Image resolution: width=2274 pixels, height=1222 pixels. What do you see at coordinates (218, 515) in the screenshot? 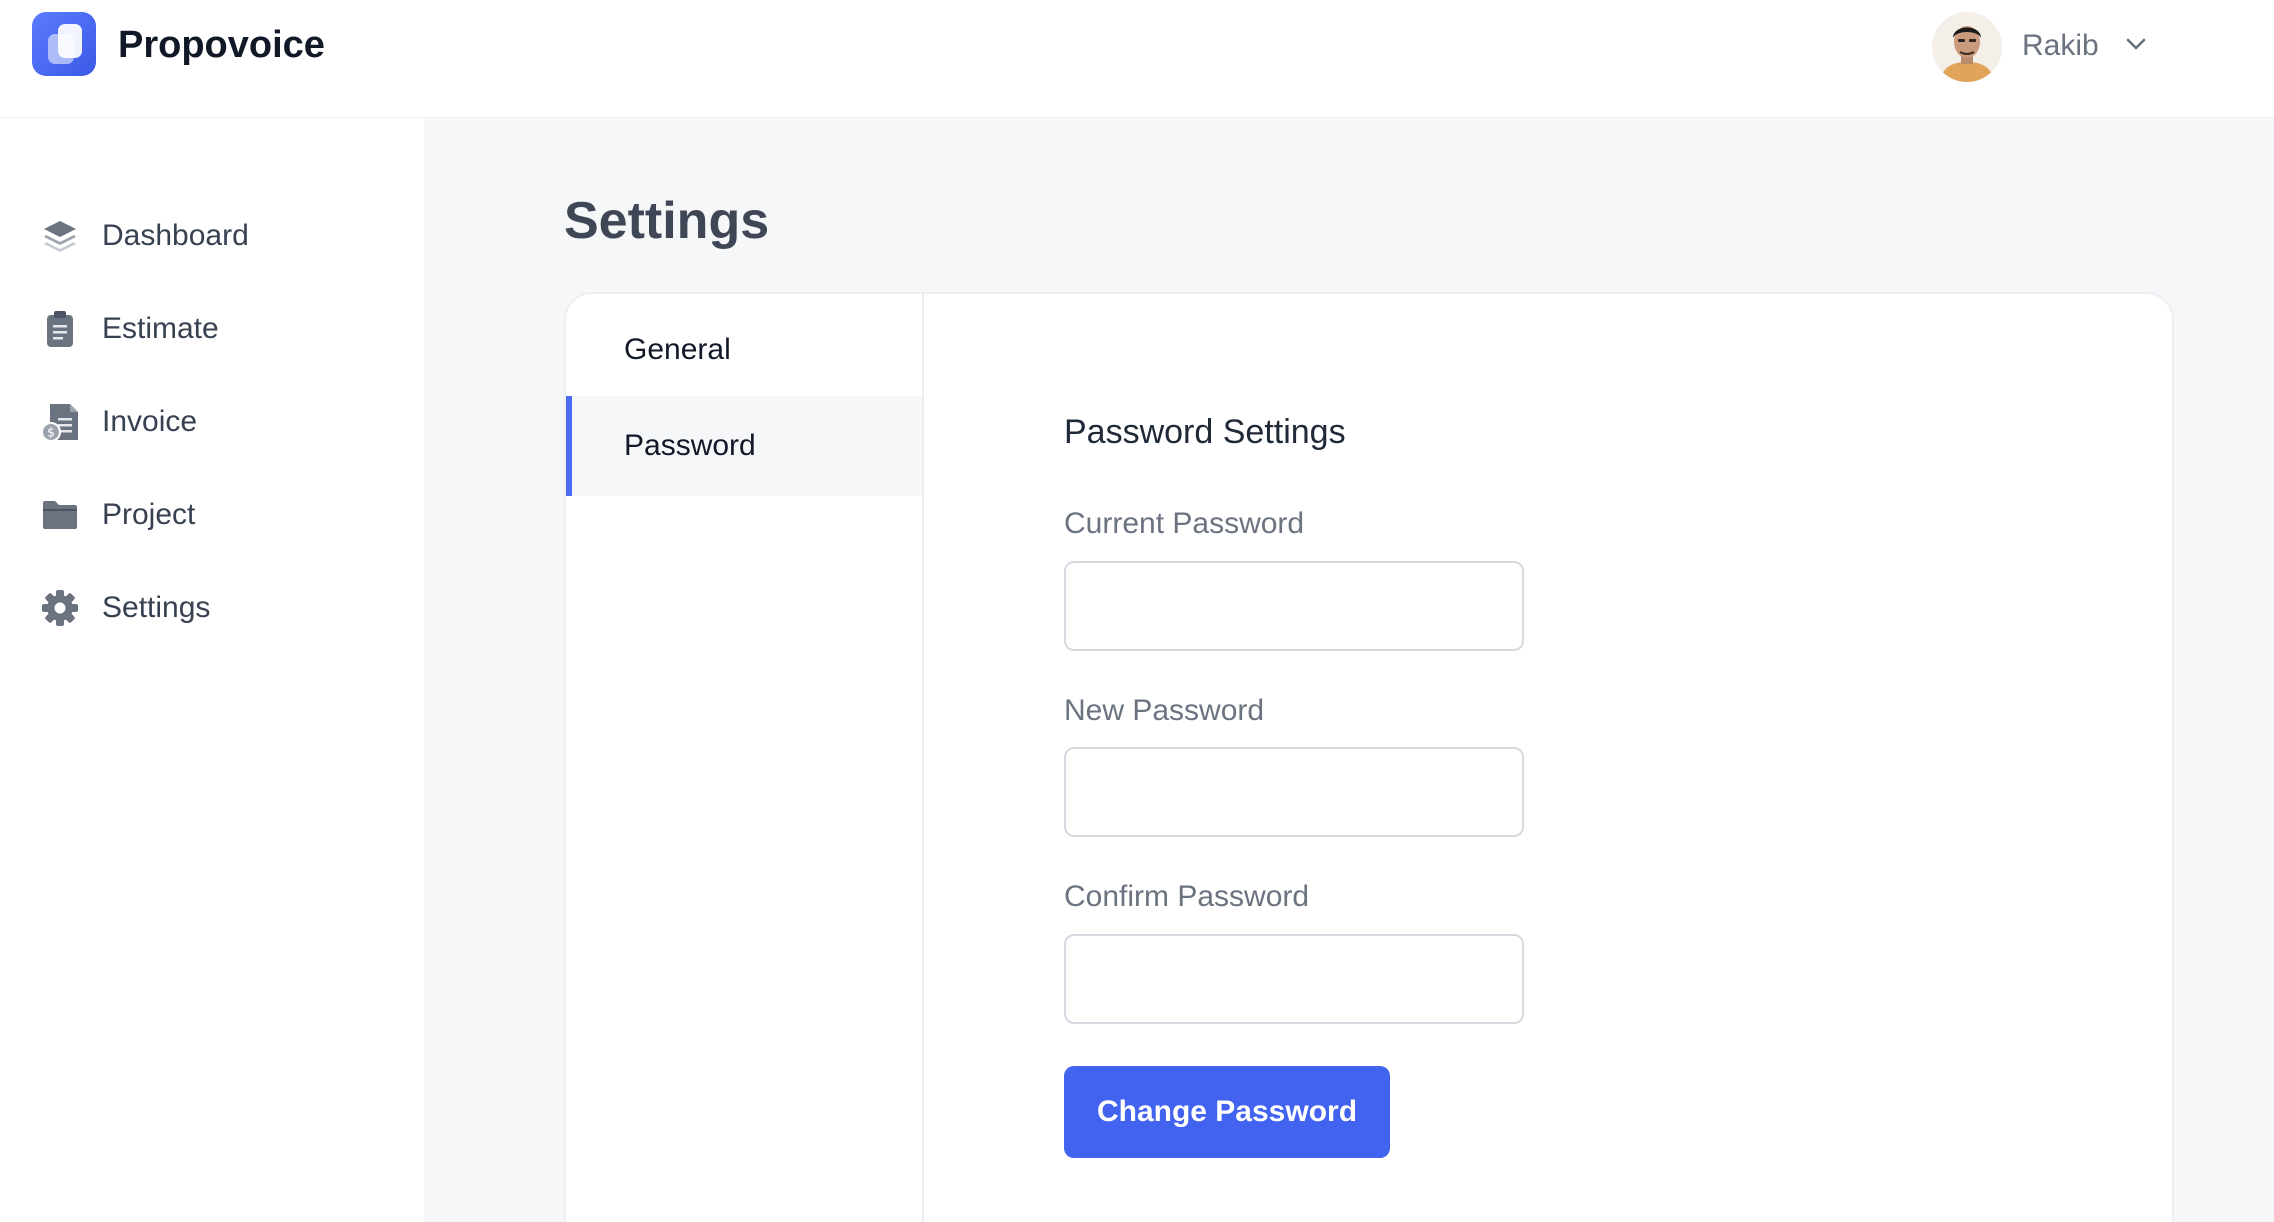
I see `sidebar-item-project: Project` at bounding box center [218, 515].